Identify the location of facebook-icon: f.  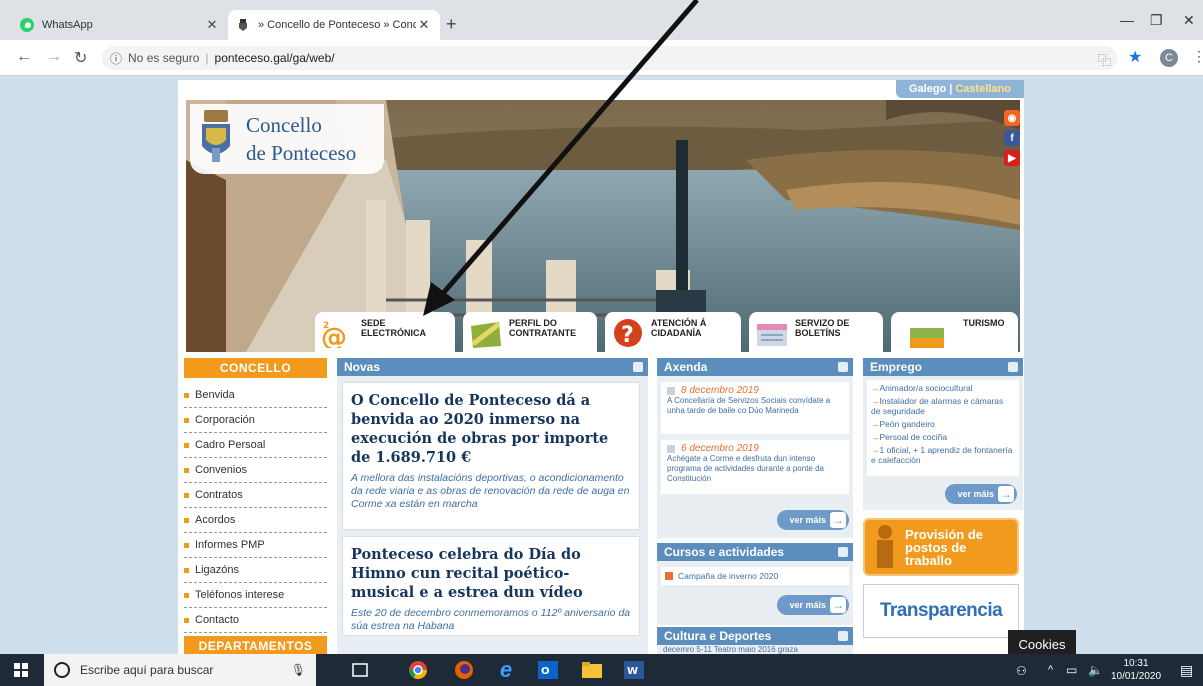
(1012, 138).